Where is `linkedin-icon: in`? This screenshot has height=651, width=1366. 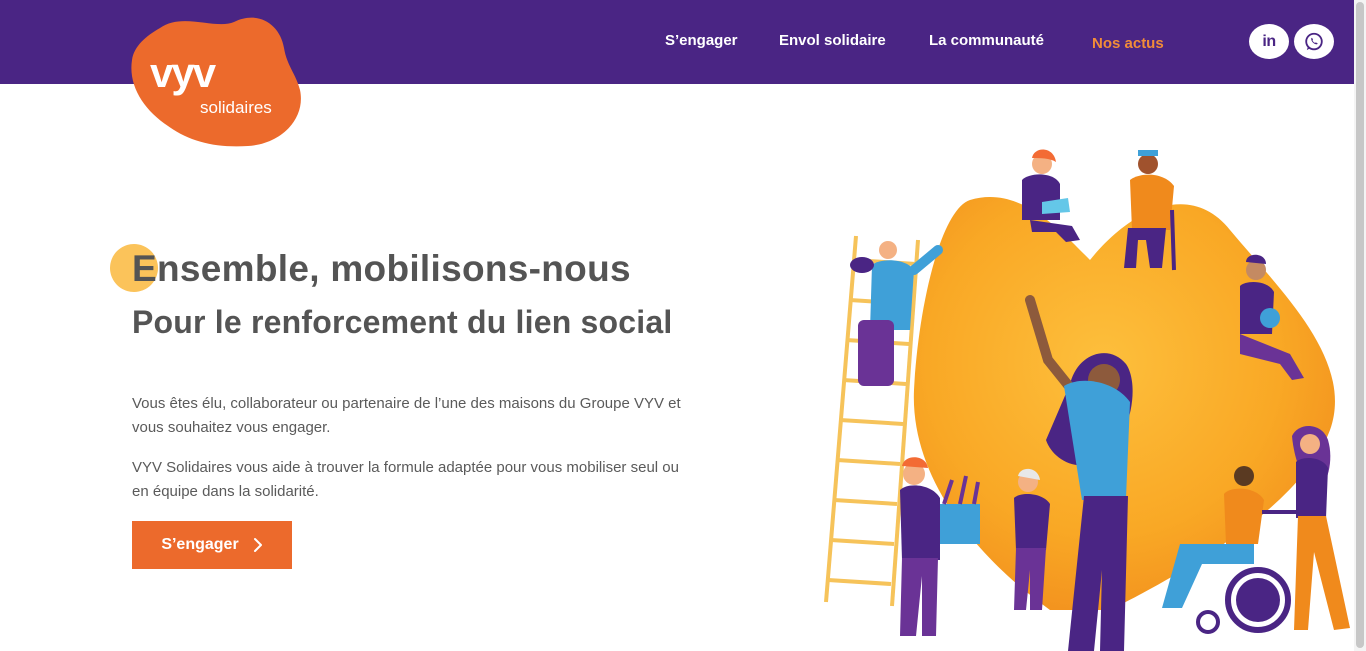 linkedin-icon: in is located at coordinates (1269, 41).